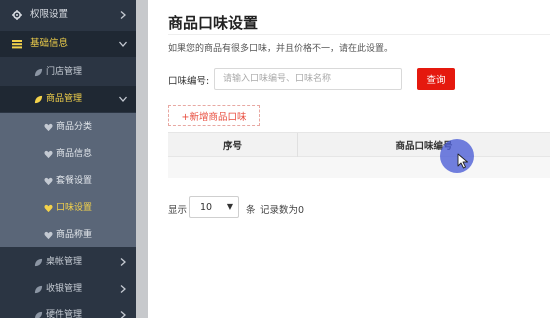 This screenshot has width=550, height=318. What do you see at coordinates (17, 15) in the screenshot?
I see `gear-icon` at bounding box center [17, 15].